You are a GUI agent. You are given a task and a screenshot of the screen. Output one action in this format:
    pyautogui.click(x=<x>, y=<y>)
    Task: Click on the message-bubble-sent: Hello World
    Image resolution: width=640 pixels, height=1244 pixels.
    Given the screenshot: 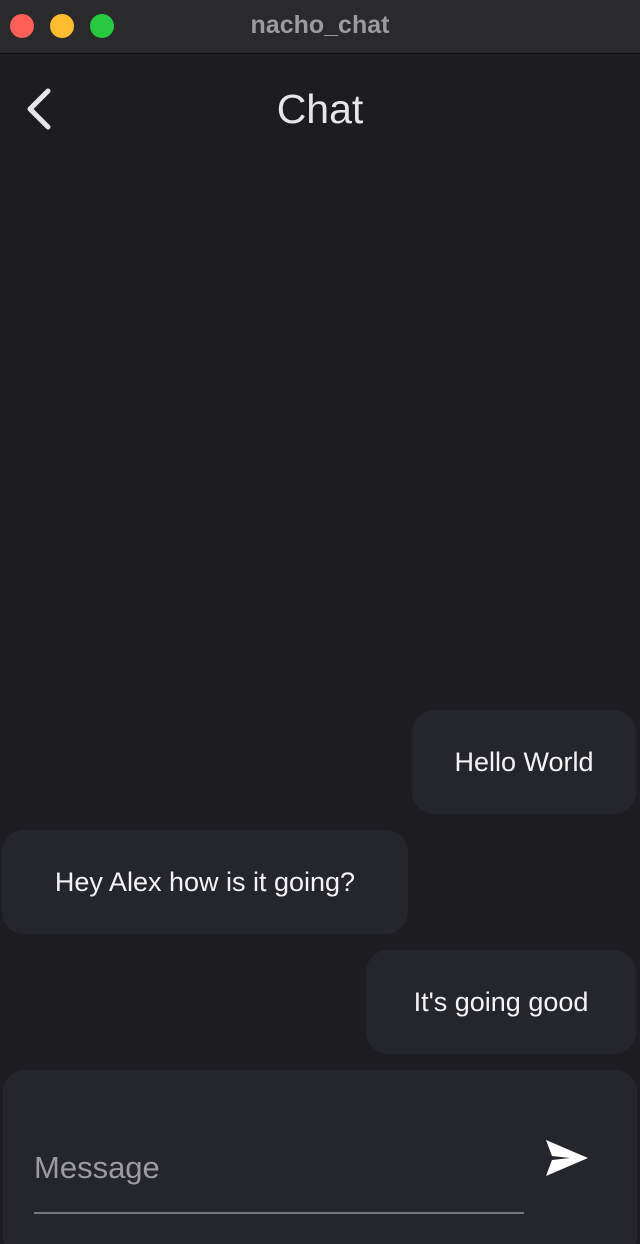 What is the action you would take?
    pyautogui.click(x=524, y=762)
    